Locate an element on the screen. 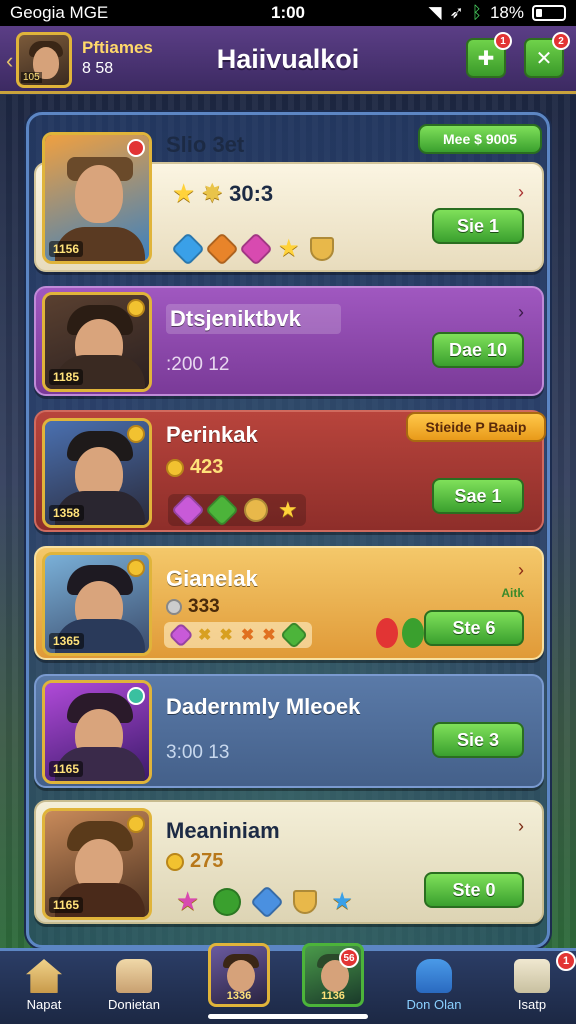 Image resolution: width=576 pixels, height=1024 pixels. home-icon is located at coordinates (44, 976).